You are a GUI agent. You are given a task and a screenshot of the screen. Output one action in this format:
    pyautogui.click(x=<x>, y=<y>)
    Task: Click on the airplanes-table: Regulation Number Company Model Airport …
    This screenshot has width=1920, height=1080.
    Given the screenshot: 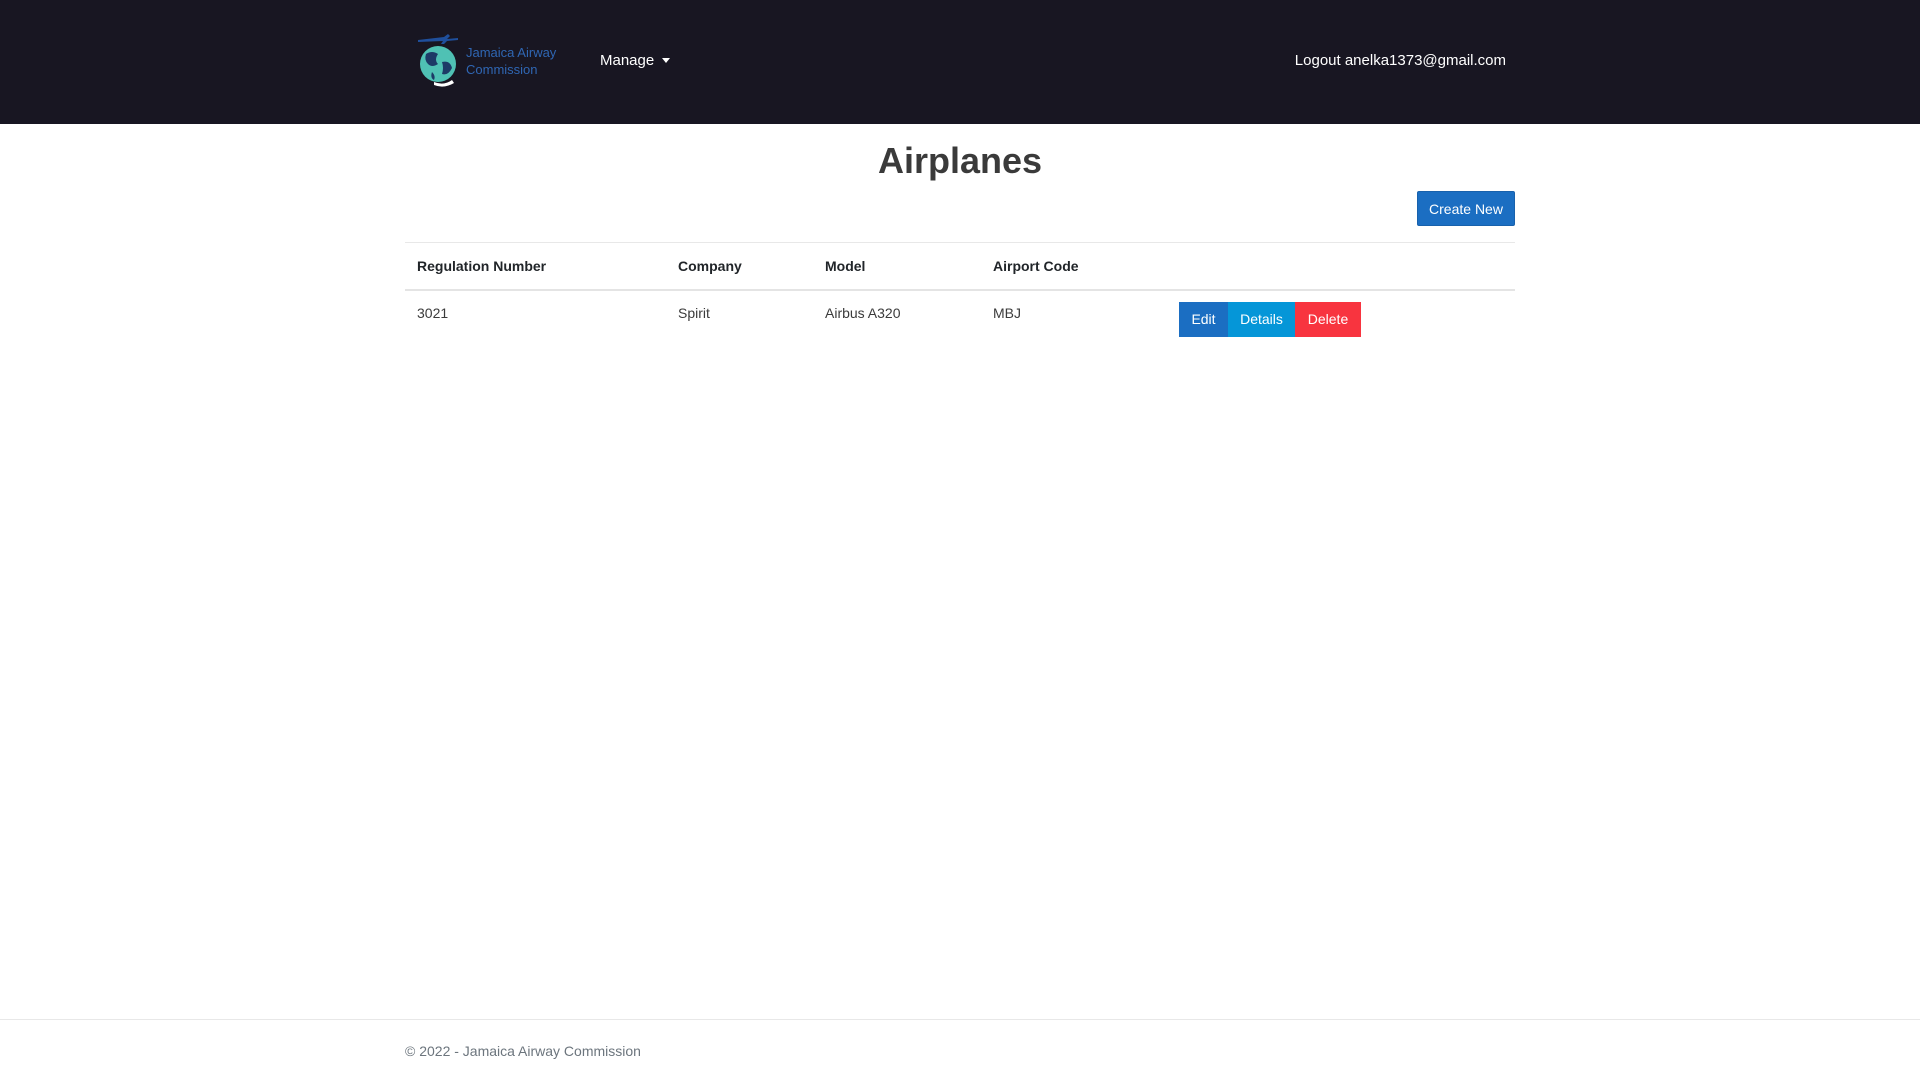 What is the action you would take?
    pyautogui.click(x=960, y=297)
    